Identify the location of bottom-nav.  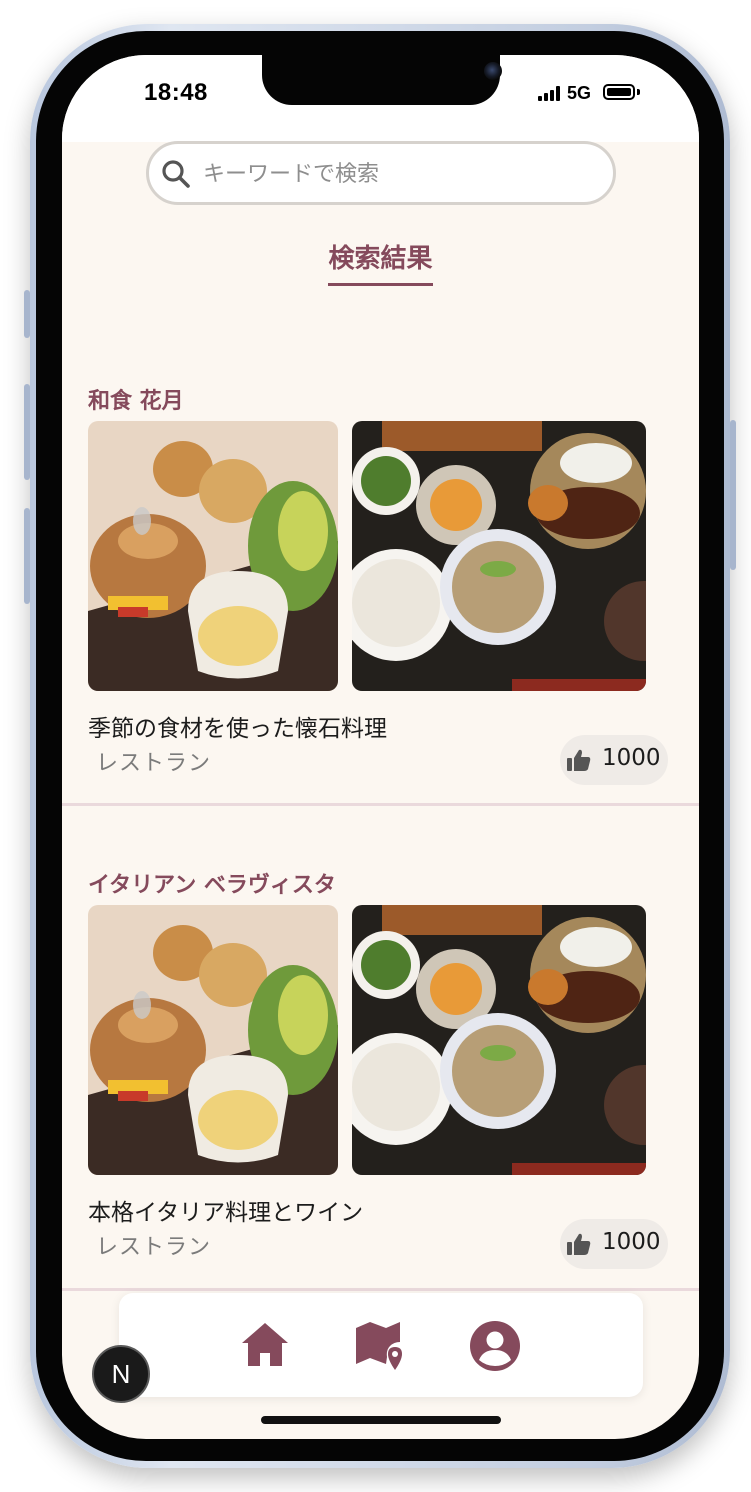
(381, 1345).